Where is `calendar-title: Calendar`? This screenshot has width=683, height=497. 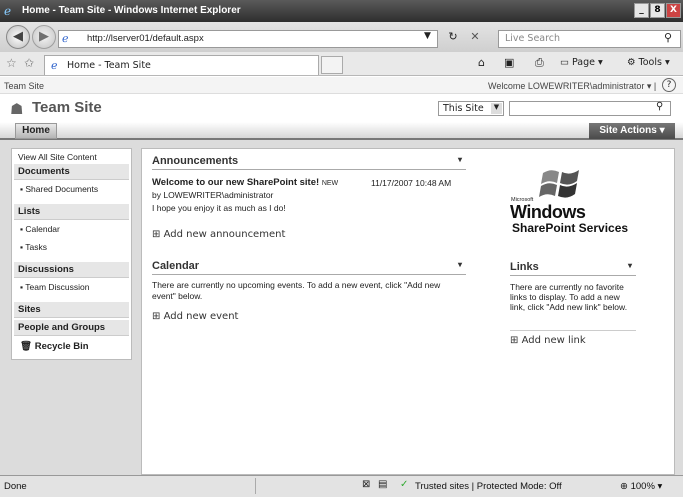 calendar-title: Calendar is located at coordinates (176, 266).